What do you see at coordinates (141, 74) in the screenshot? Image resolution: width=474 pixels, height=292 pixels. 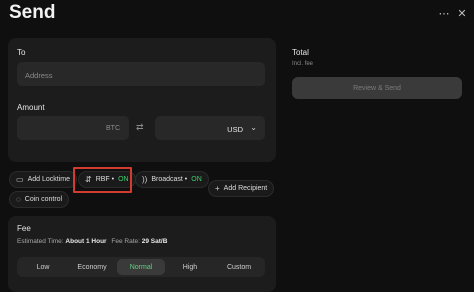 I see `address-input: Address` at bounding box center [141, 74].